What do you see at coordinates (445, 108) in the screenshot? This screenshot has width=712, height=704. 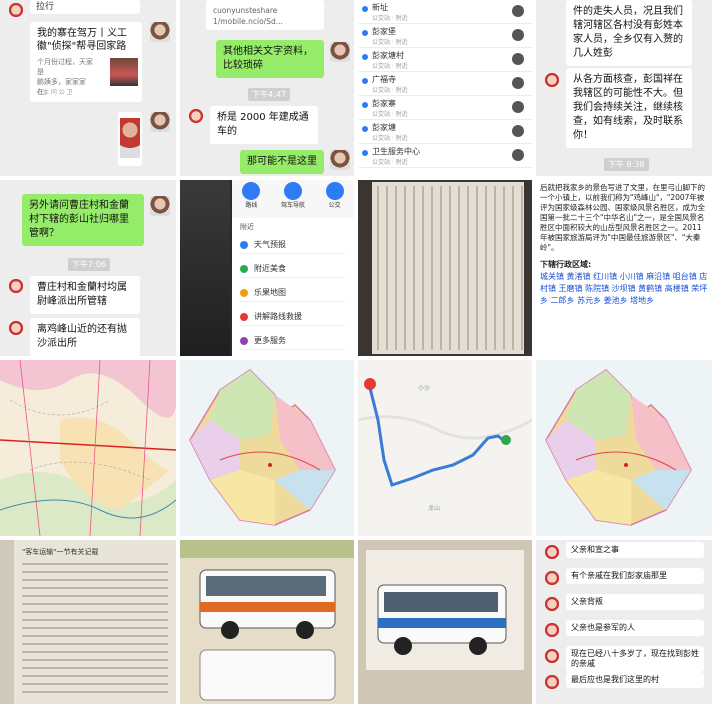 I see `result-item: 彭家寨 公交站 · 附近` at bounding box center [445, 108].